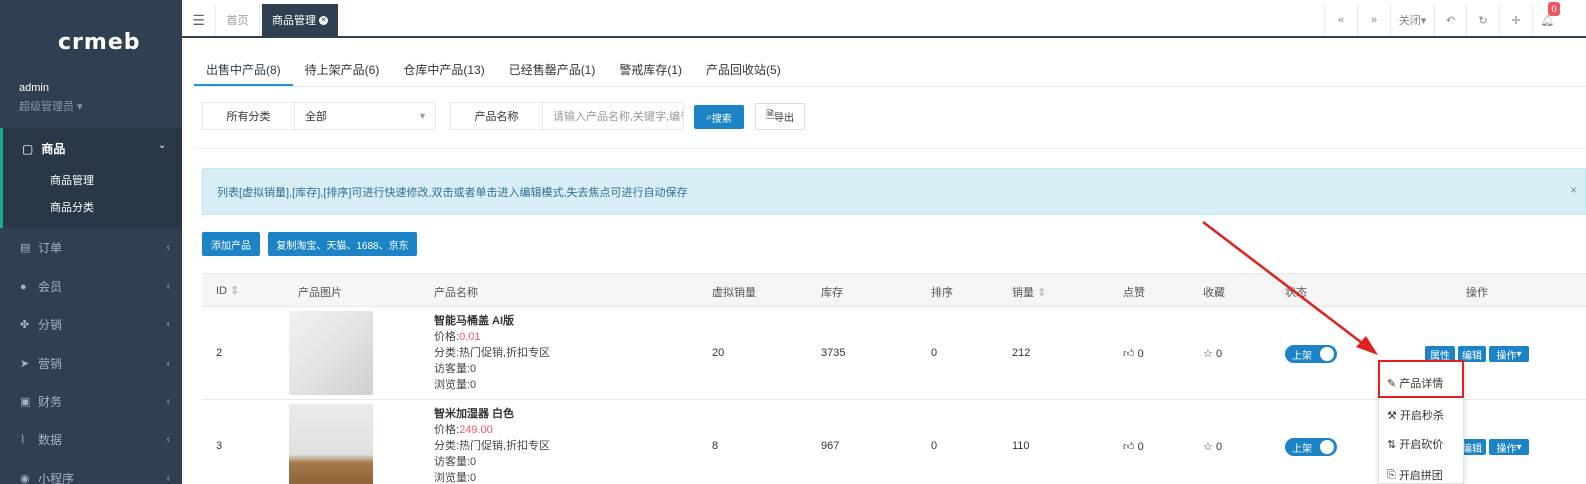 The width and height of the screenshot is (1586, 484). I want to click on cell-virtual-sales: 8, so click(715, 446).